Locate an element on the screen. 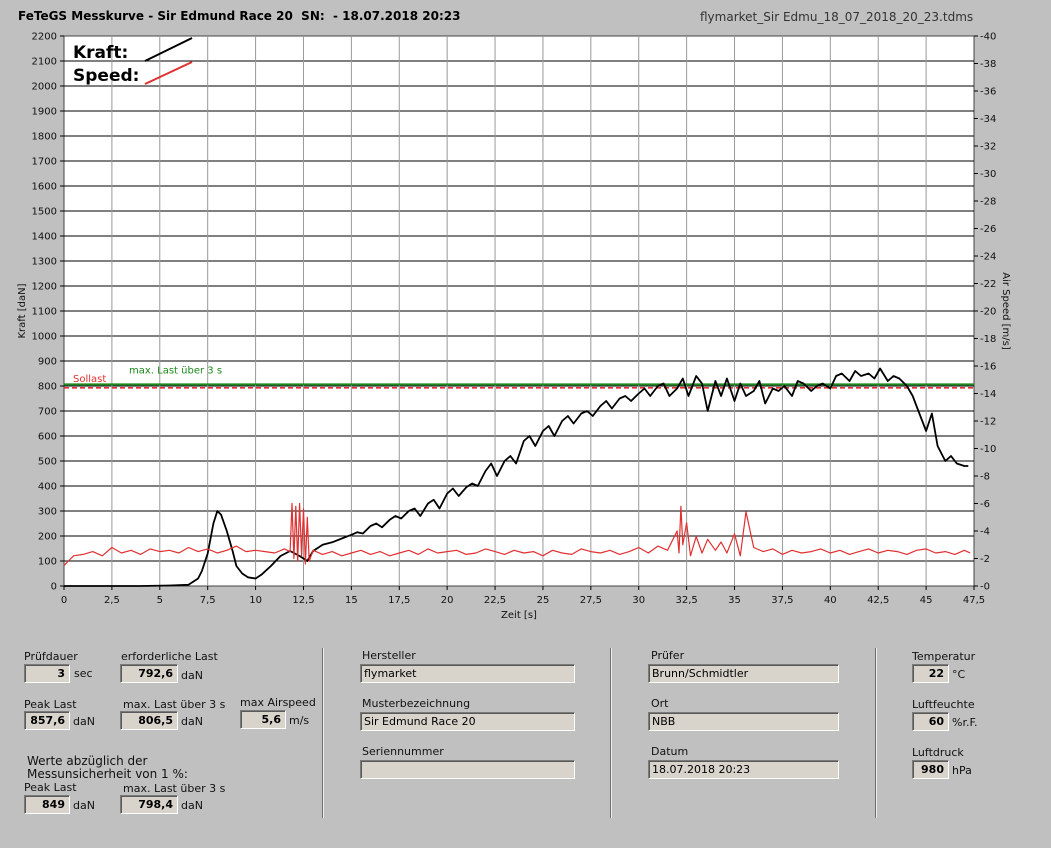 The image size is (1051, 848). y-axis-label: Kraft [daN] is located at coordinates (22, 310).